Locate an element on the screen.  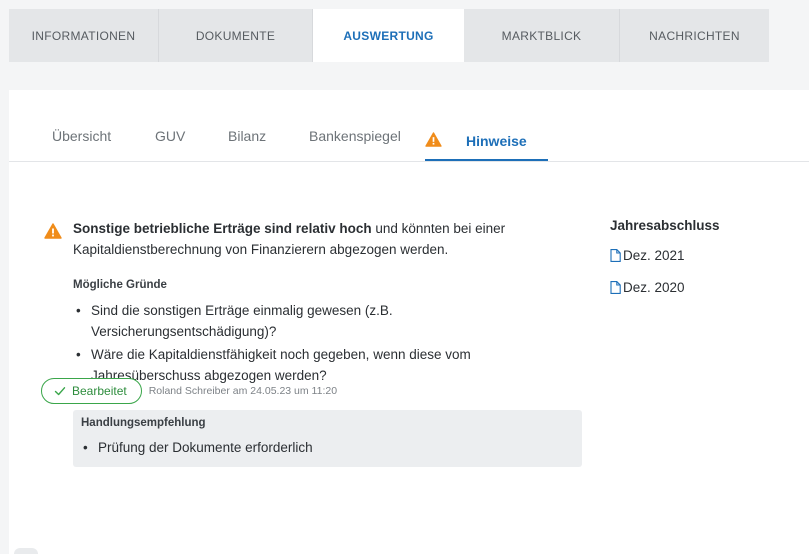
recommendation-item: Prüfung der Dokumente erforderlich is located at coordinates (197, 447).